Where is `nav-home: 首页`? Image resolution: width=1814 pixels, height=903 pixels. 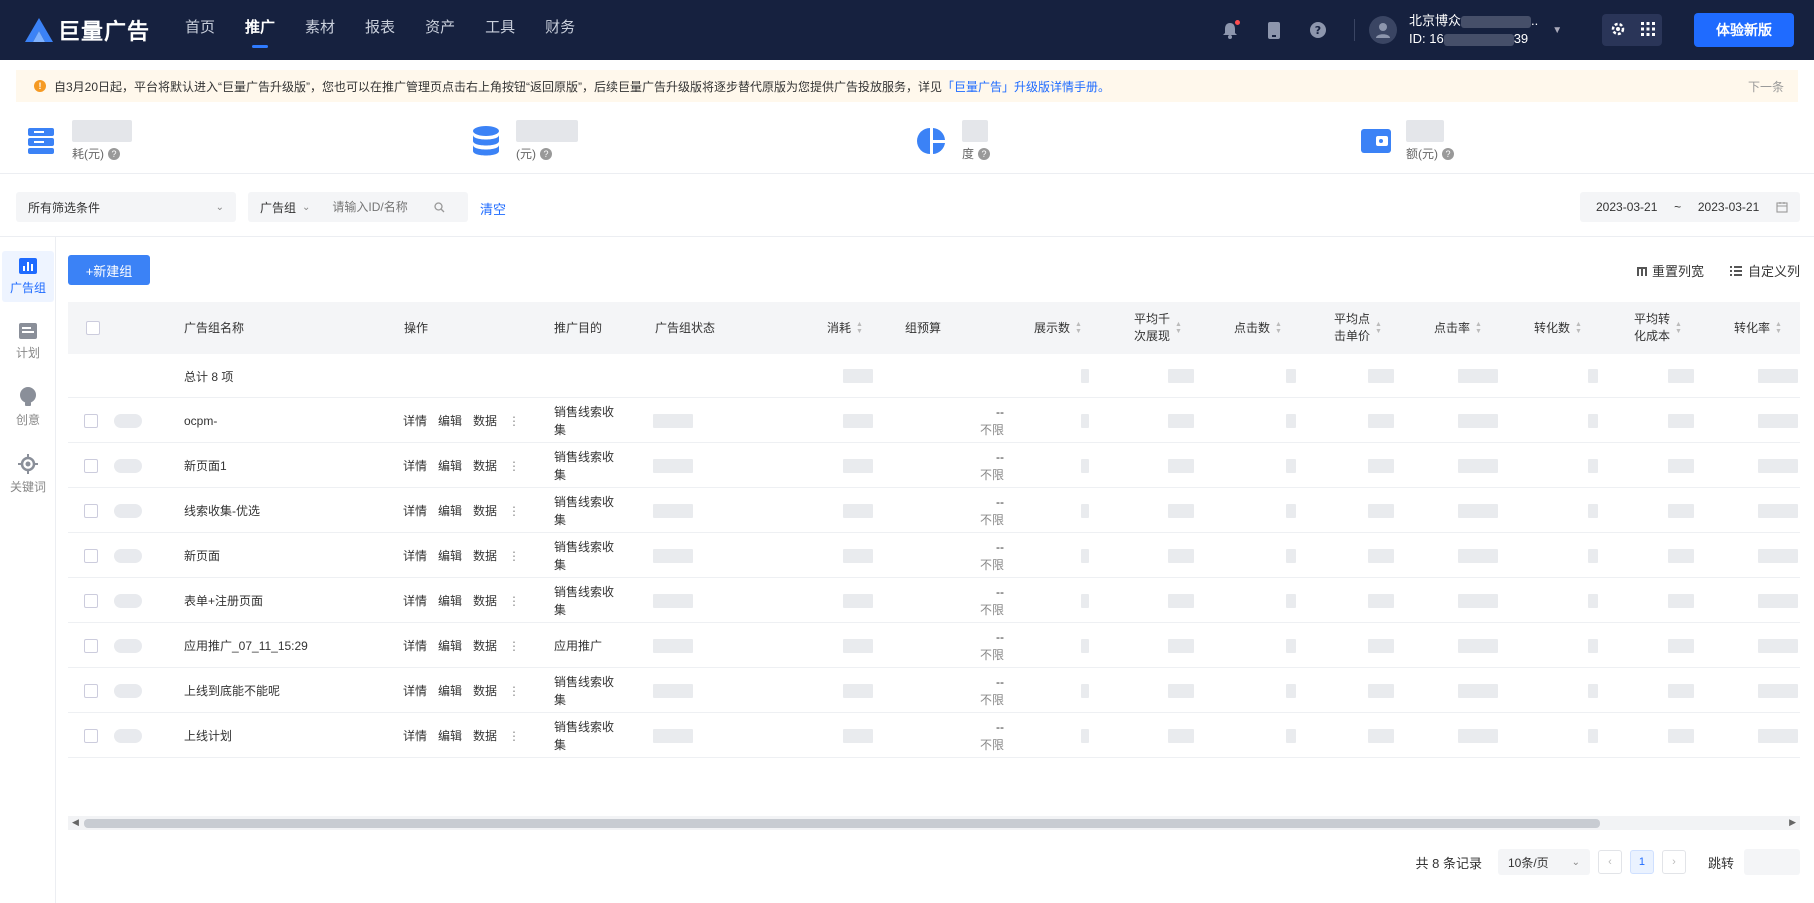 nav-home: 首页 is located at coordinates (200, 30).